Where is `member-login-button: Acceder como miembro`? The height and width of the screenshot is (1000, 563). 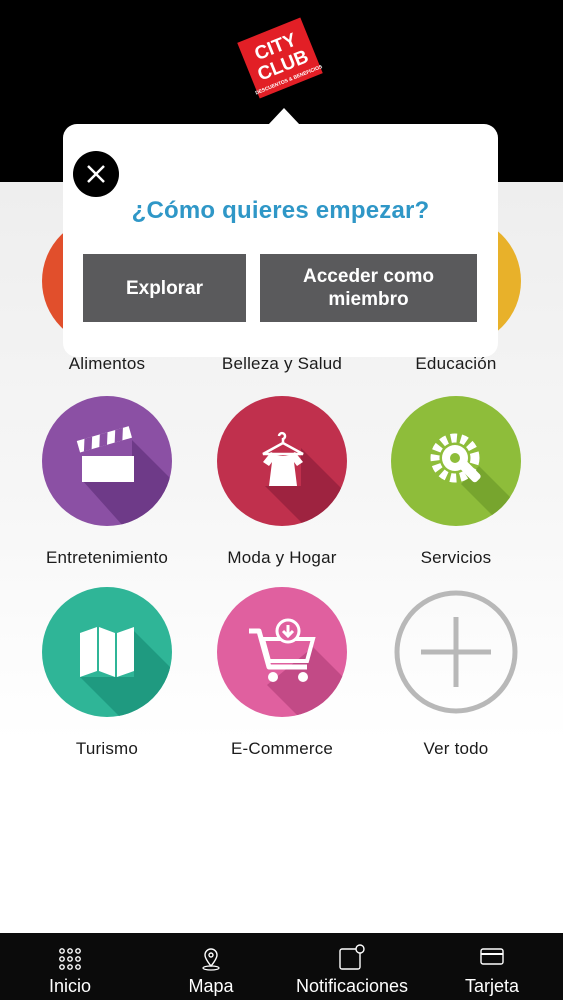 member-login-button: Acceder como miembro is located at coordinates (368, 288).